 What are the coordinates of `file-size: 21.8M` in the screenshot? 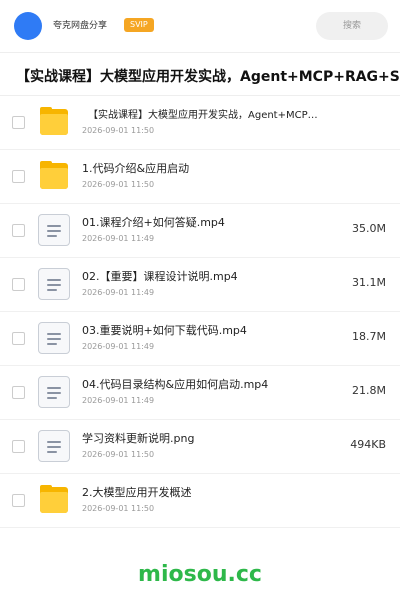 It's located at (369, 390).